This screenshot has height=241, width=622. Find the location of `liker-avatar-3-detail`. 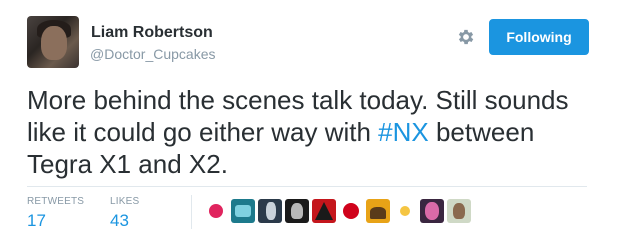

liker-avatar-3-detail is located at coordinates (271, 211).